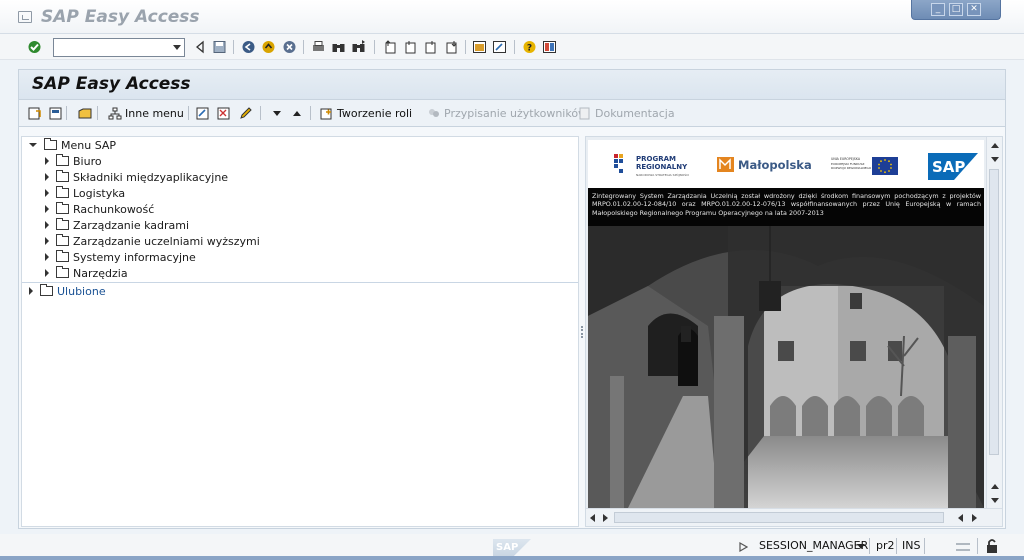  Describe the element at coordinates (34, 47) in the screenshot. I see `enter-icon` at that location.